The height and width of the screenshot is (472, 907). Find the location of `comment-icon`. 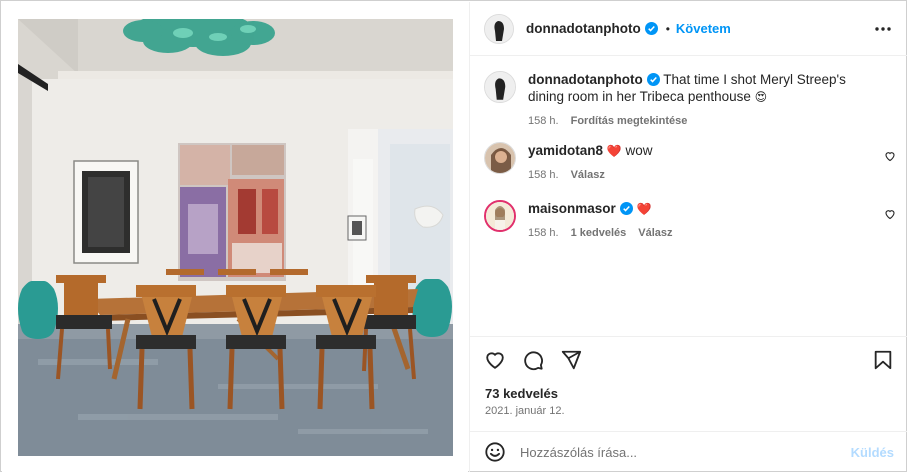

comment-icon is located at coordinates (533, 360).